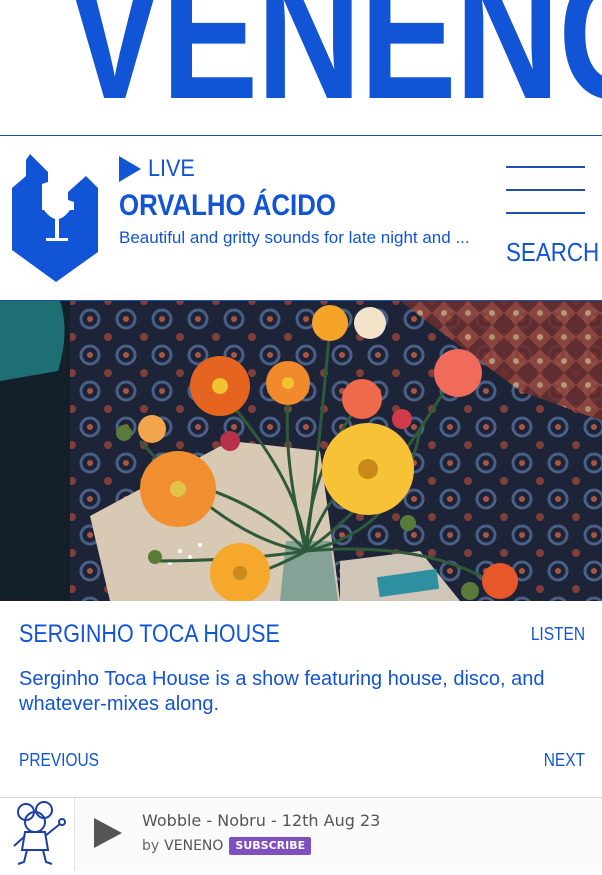 This screenshot has height=875, width=602. What do you see at coordinates (334, 64) in the screenshot?
I see `site-logo-wordmark: VENENO` at bounding box center [334, 64].